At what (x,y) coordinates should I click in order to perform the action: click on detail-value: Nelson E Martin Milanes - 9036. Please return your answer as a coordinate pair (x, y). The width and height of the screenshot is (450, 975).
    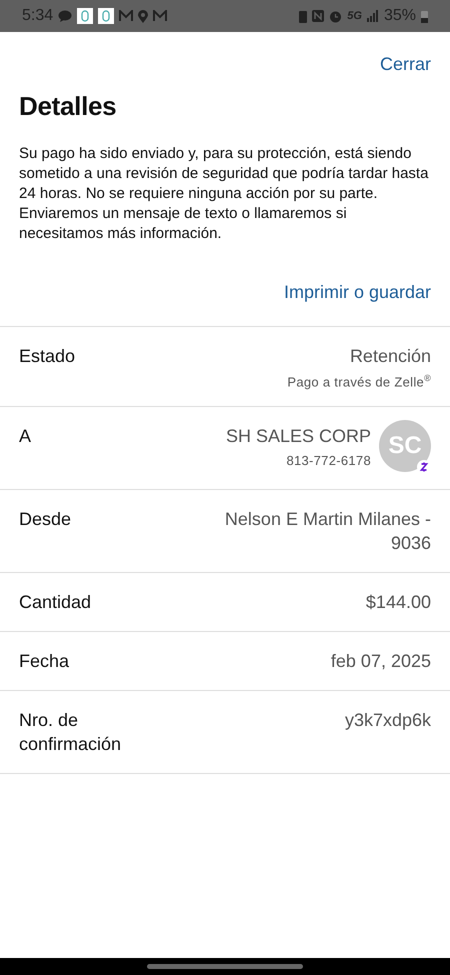
    Looking at the image, I should click on (327, 532).